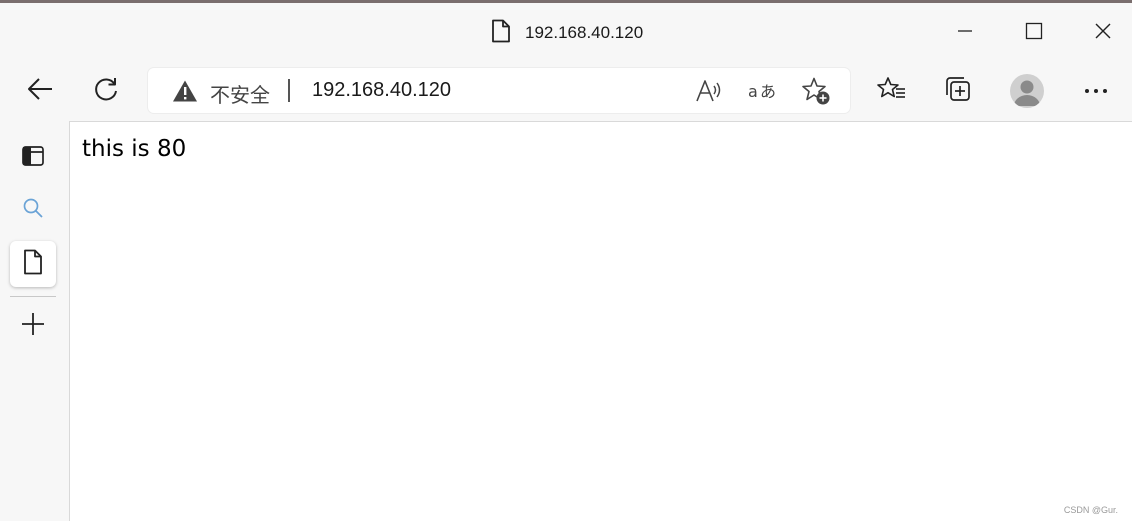 The height and width of the screenshot is (521, 1132). Describe the element at coordinates (240, 93) in the screenshot. I see `security-status-label: 不安全` at that location.